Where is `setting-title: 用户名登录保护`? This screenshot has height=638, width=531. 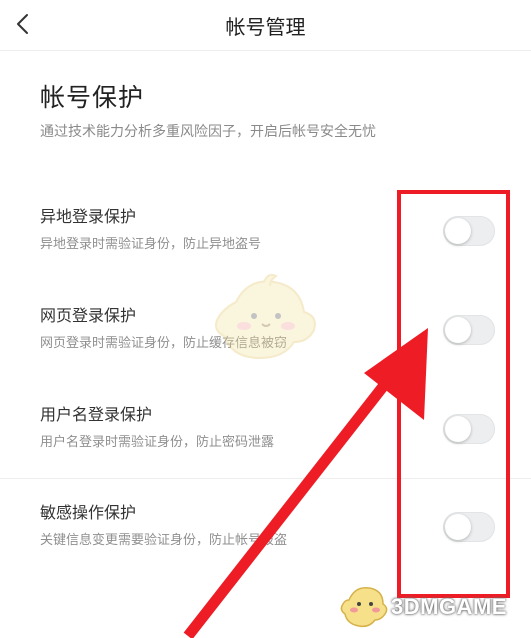 setting-title: 用户名登录保护 is located at coordinates (96, 414).